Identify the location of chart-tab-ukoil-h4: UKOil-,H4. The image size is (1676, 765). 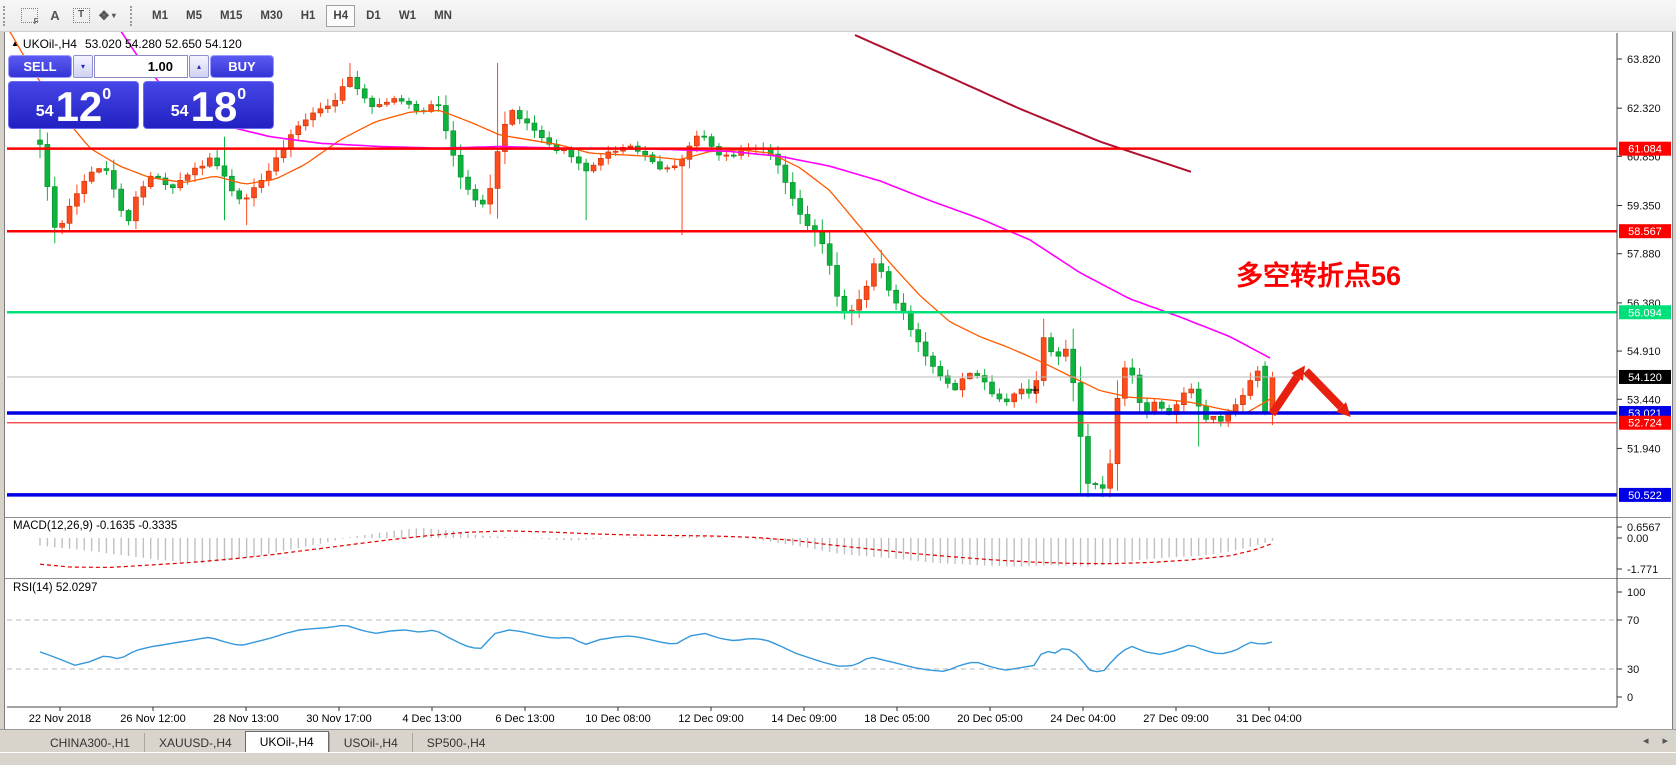
(286, 742).